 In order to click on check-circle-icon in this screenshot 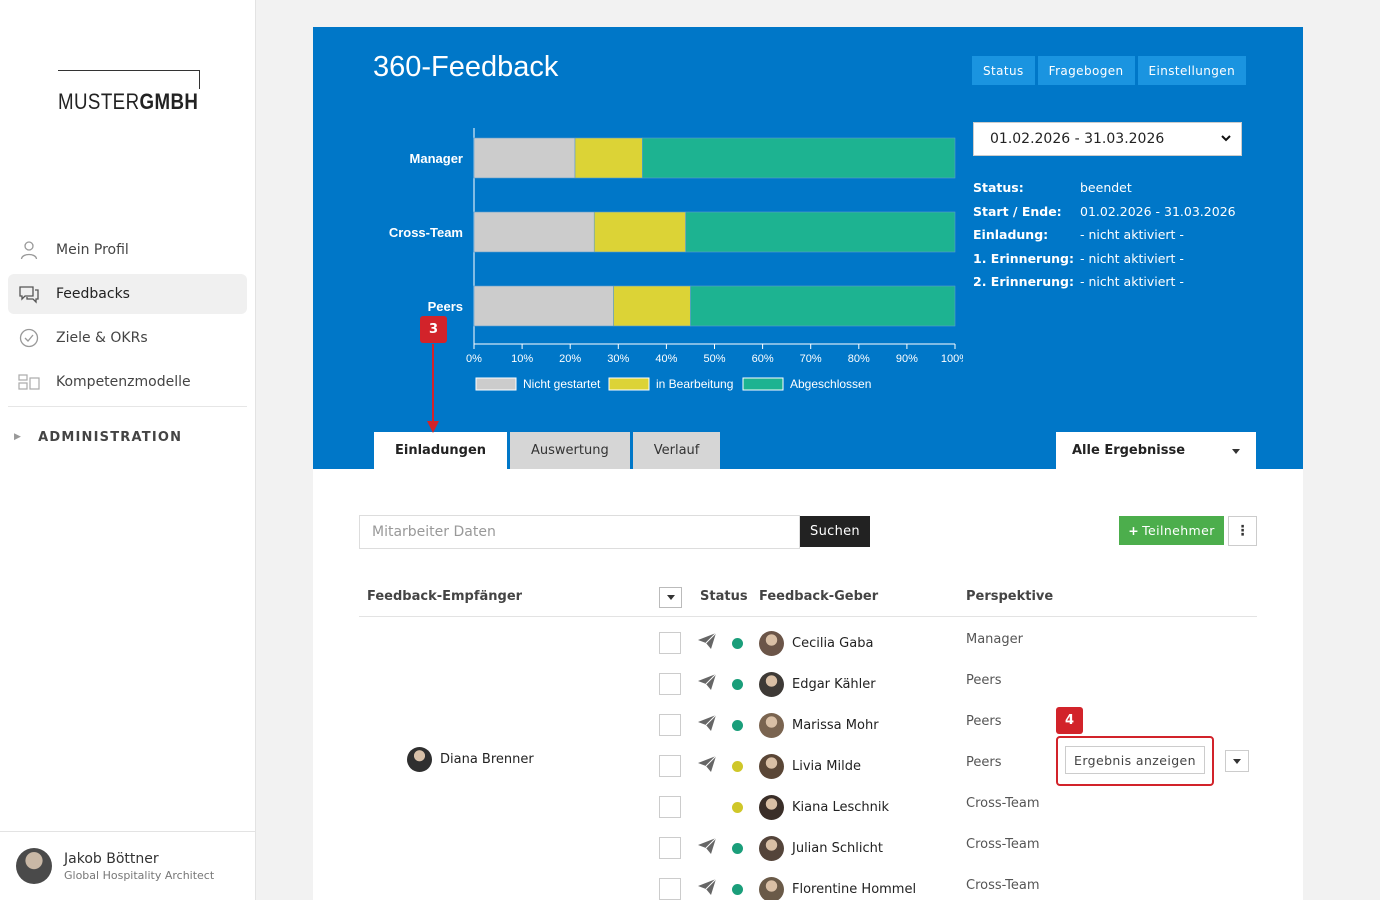, I will do `click(29, 338)`.